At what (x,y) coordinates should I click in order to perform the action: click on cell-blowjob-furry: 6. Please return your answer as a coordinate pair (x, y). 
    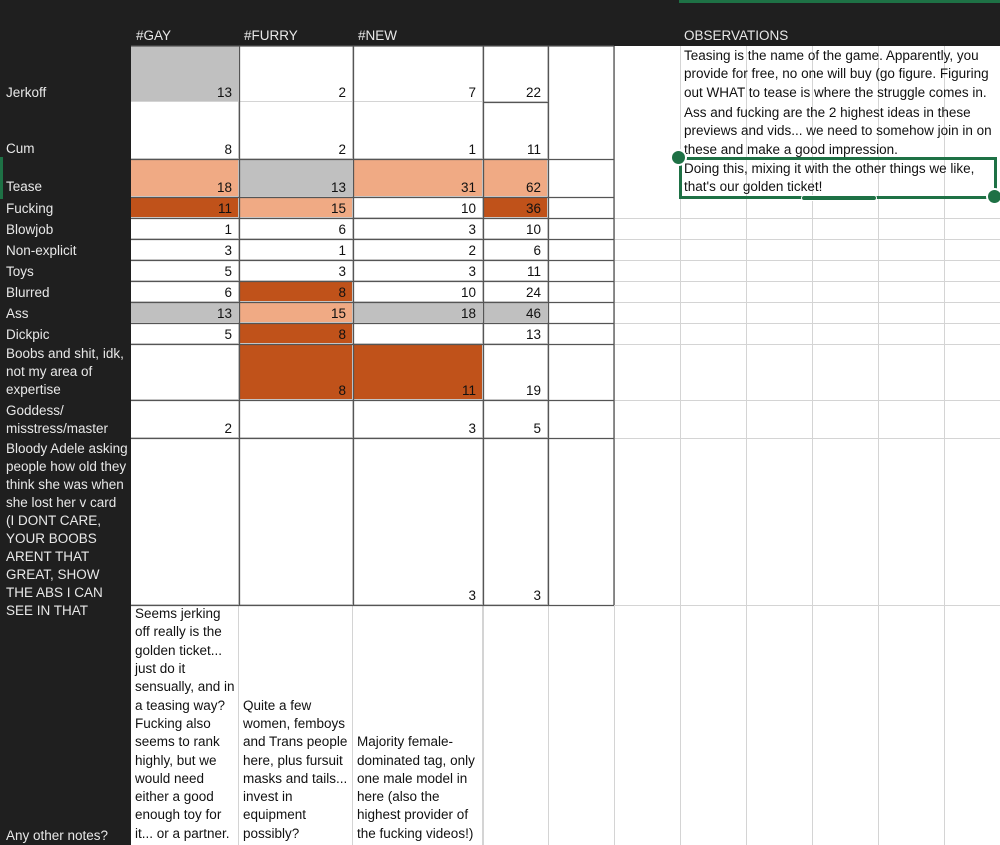
    Looking at the image, I should click on (296, 228).